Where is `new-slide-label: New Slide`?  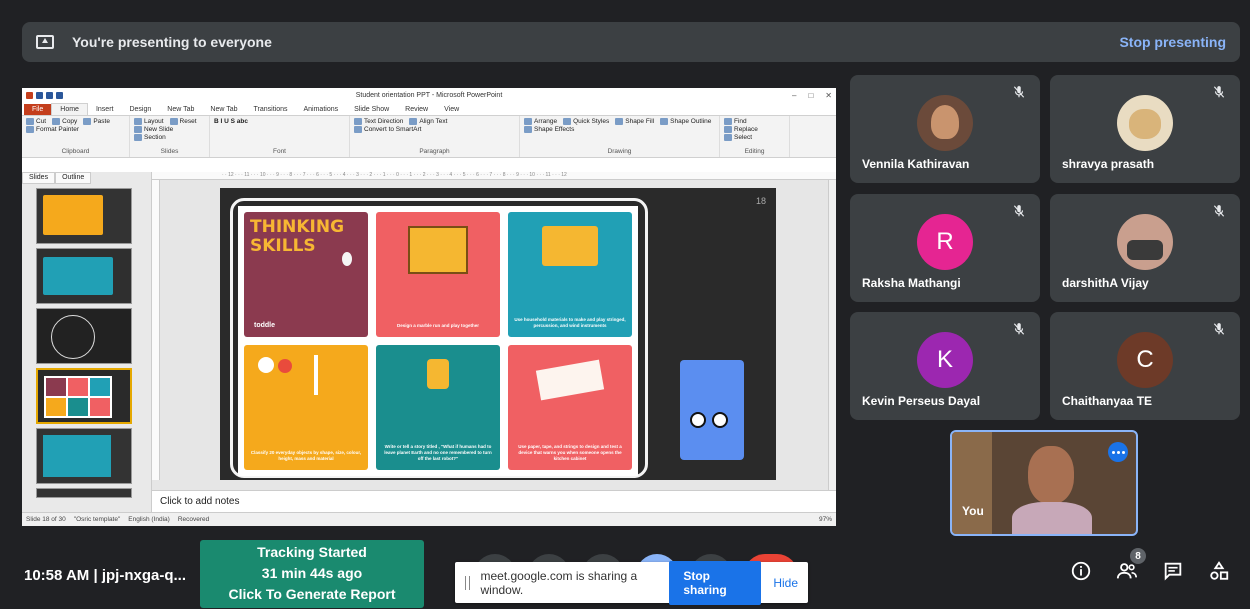
new-slide-label: New Slide is located at coordinates (159, 129).